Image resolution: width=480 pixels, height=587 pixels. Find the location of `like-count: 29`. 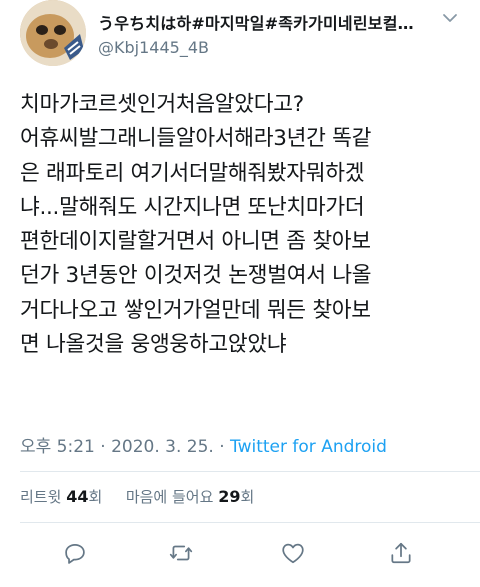

like-count: 29 is located at coordinates (229, 496).